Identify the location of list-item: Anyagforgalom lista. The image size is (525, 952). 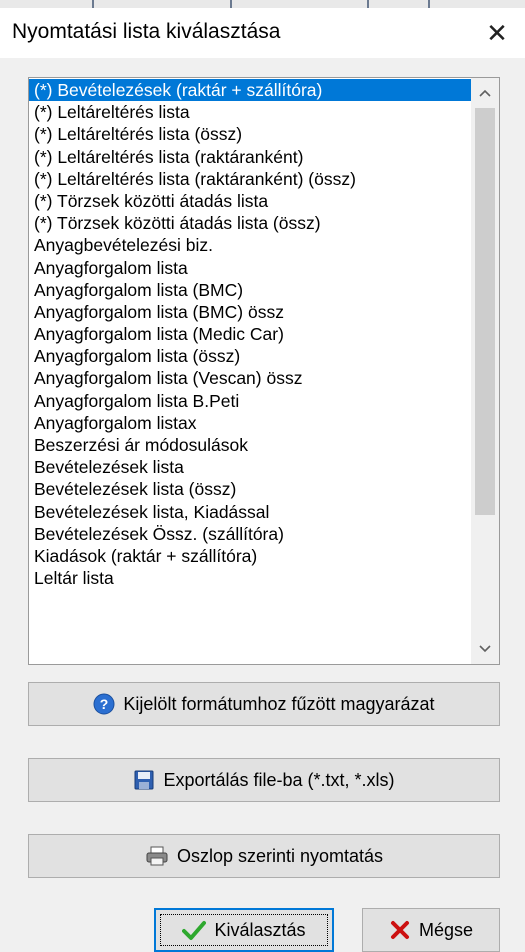
(250, 268).